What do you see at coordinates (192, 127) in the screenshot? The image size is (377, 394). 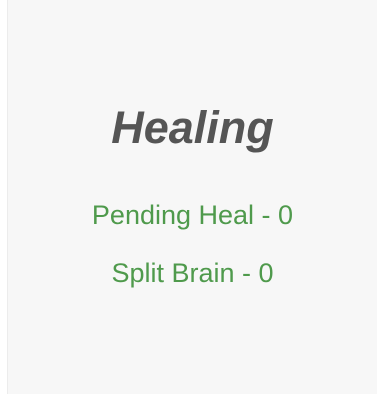 I see `healing-title: Healing` at bounding box center [192, 127].